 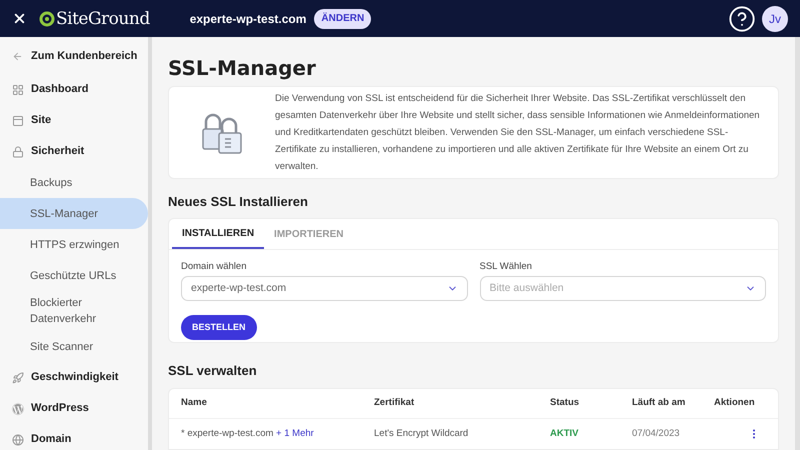 What do you see at coordinates (248, 433) in the screenshot?
I see `table-cell-text: * experte-wp-test.com + 1 Mehr` at bounding box center [248, 433].